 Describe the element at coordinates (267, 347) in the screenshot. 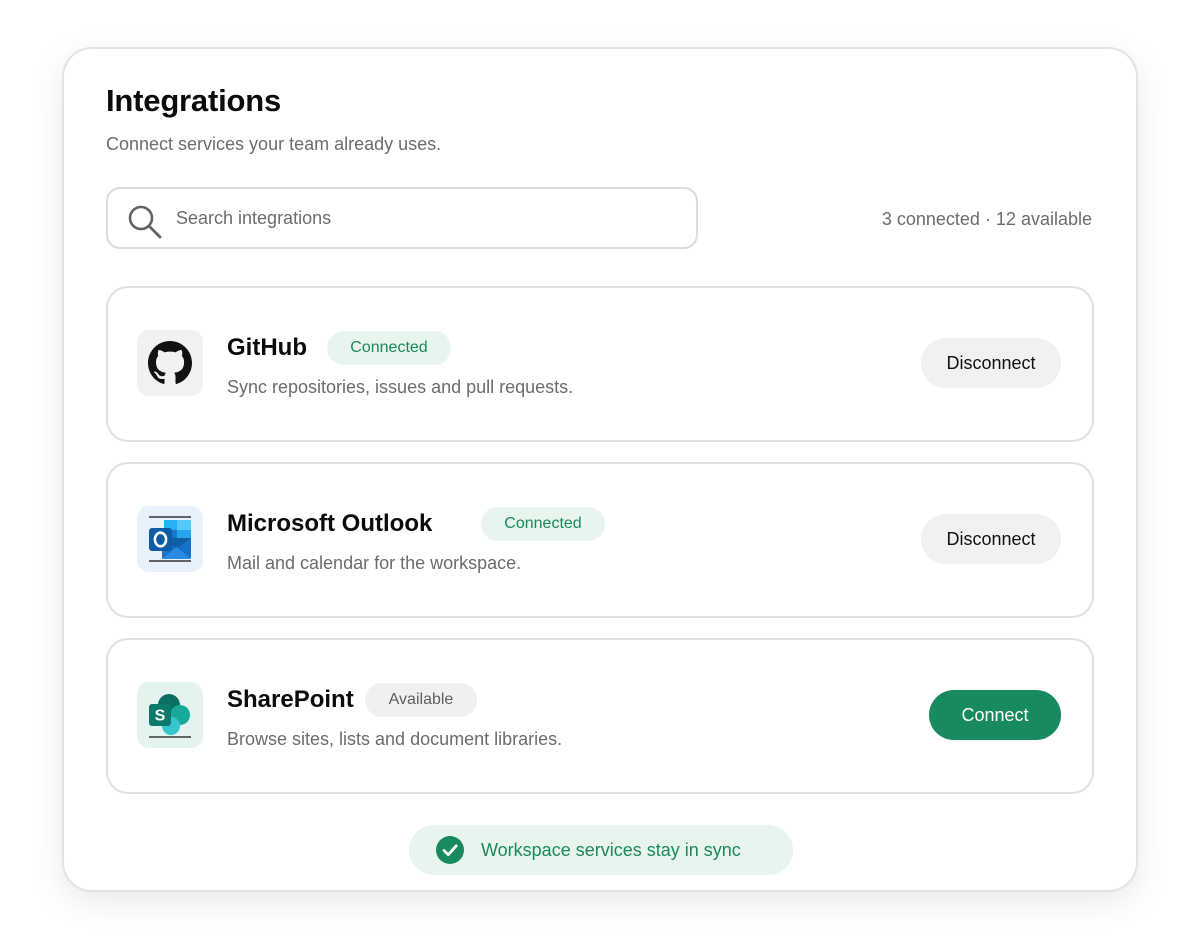

I see `integration-name: GitHub` at that location.